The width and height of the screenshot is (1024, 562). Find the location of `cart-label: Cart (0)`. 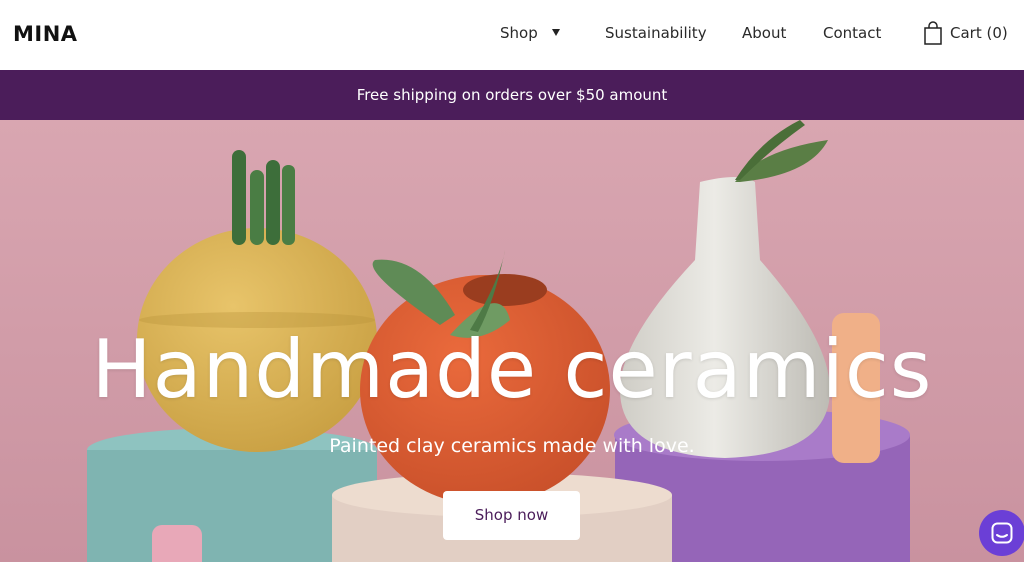

cart-label: Cart (0) is located at coordinates (979, 33).